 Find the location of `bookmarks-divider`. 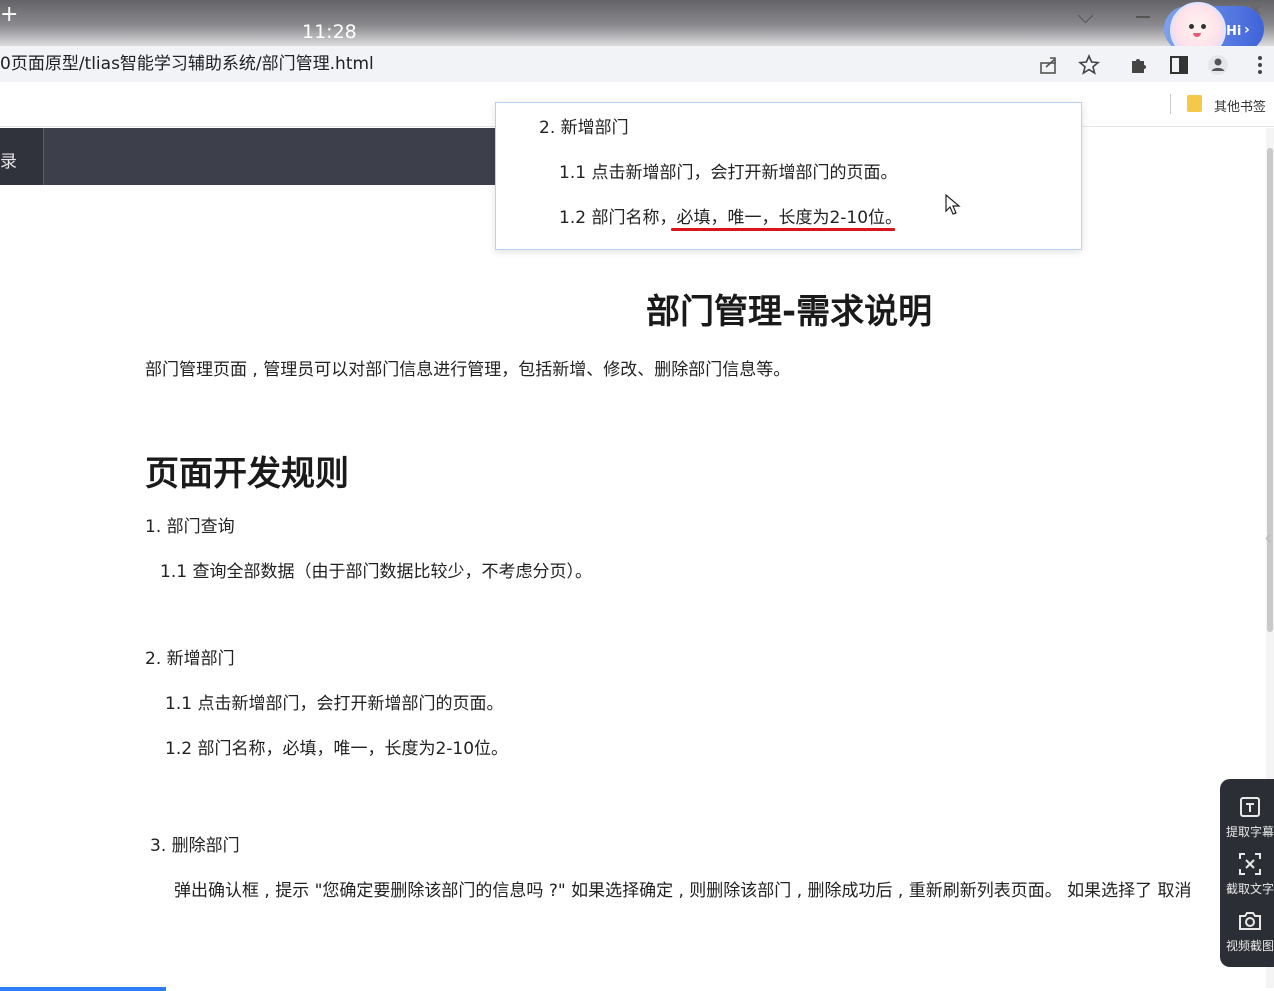

bookmarks-divider is located at coordinates (1170, 104).